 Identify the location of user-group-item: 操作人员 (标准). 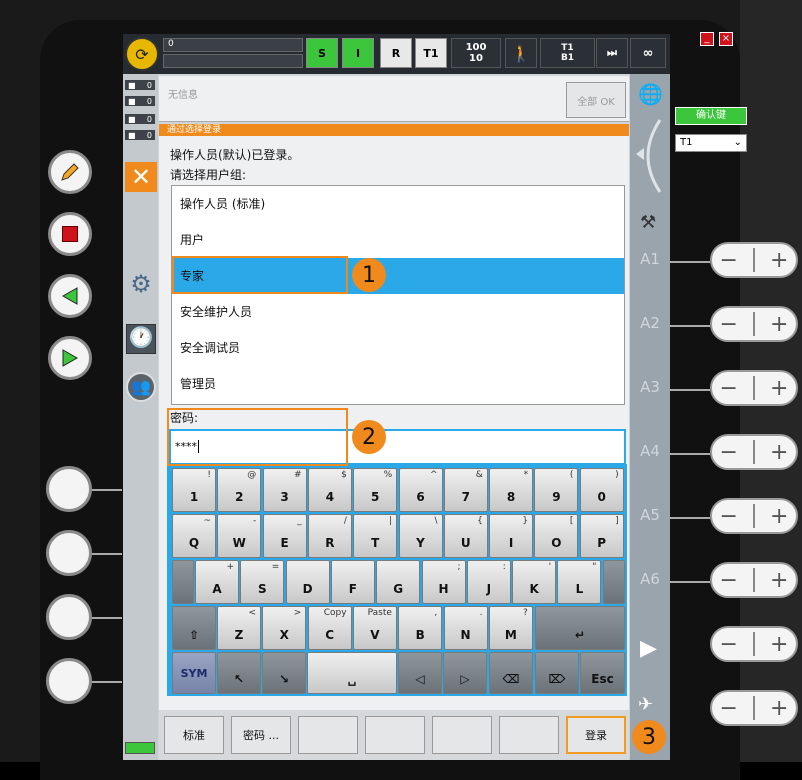
(398, 204).